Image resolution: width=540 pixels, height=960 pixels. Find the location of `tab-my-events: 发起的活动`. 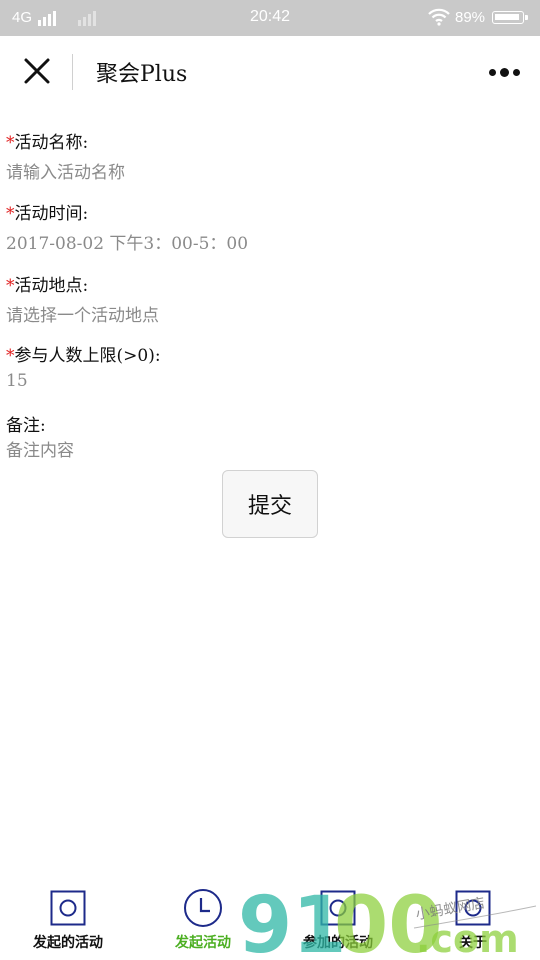

tab-my-events: 发起的活动 is located at coordinates (68, 920).